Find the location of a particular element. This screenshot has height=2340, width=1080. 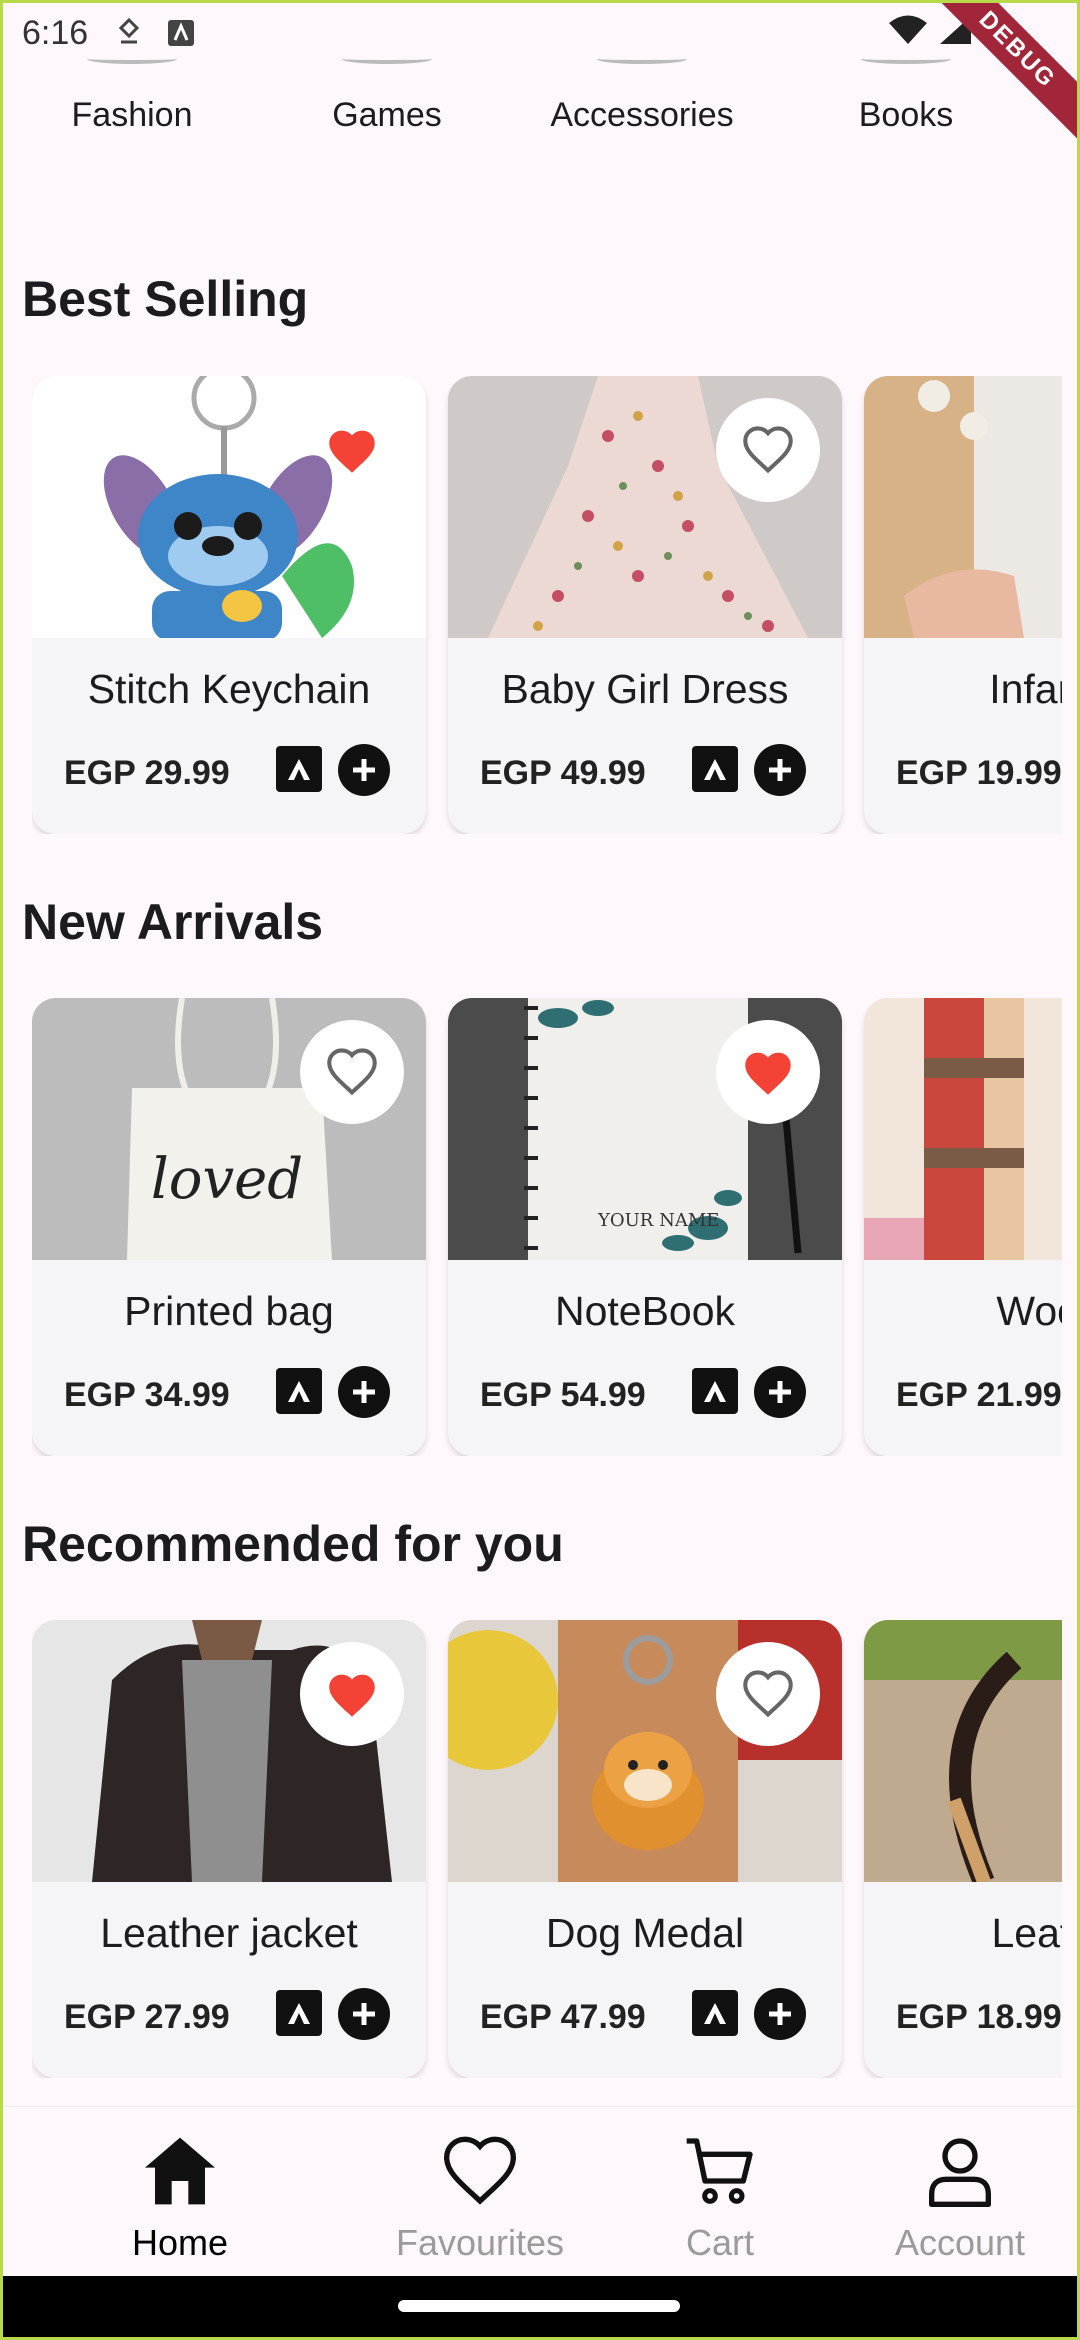

product-card: Baby Girl Dress EGP 49.99 is located at coordinates (645, 605).